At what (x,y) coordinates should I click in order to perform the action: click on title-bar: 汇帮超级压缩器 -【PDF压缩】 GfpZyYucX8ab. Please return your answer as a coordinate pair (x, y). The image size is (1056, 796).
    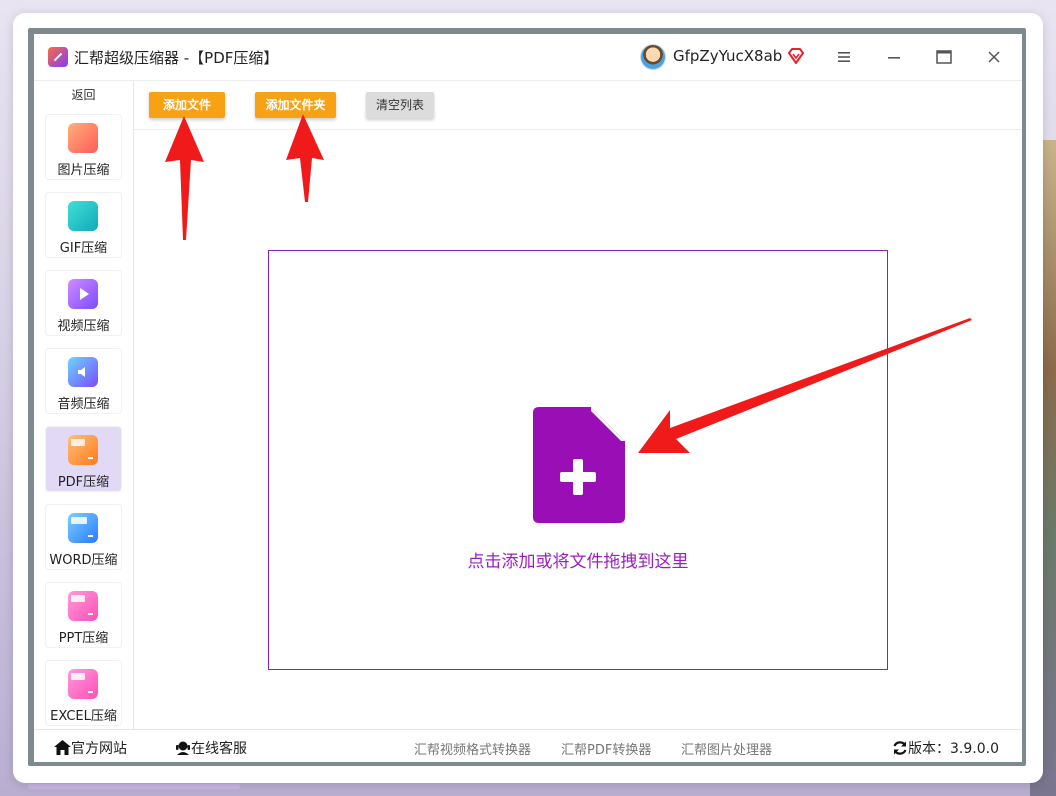
    Looking at the image, I should click on (528, 57).